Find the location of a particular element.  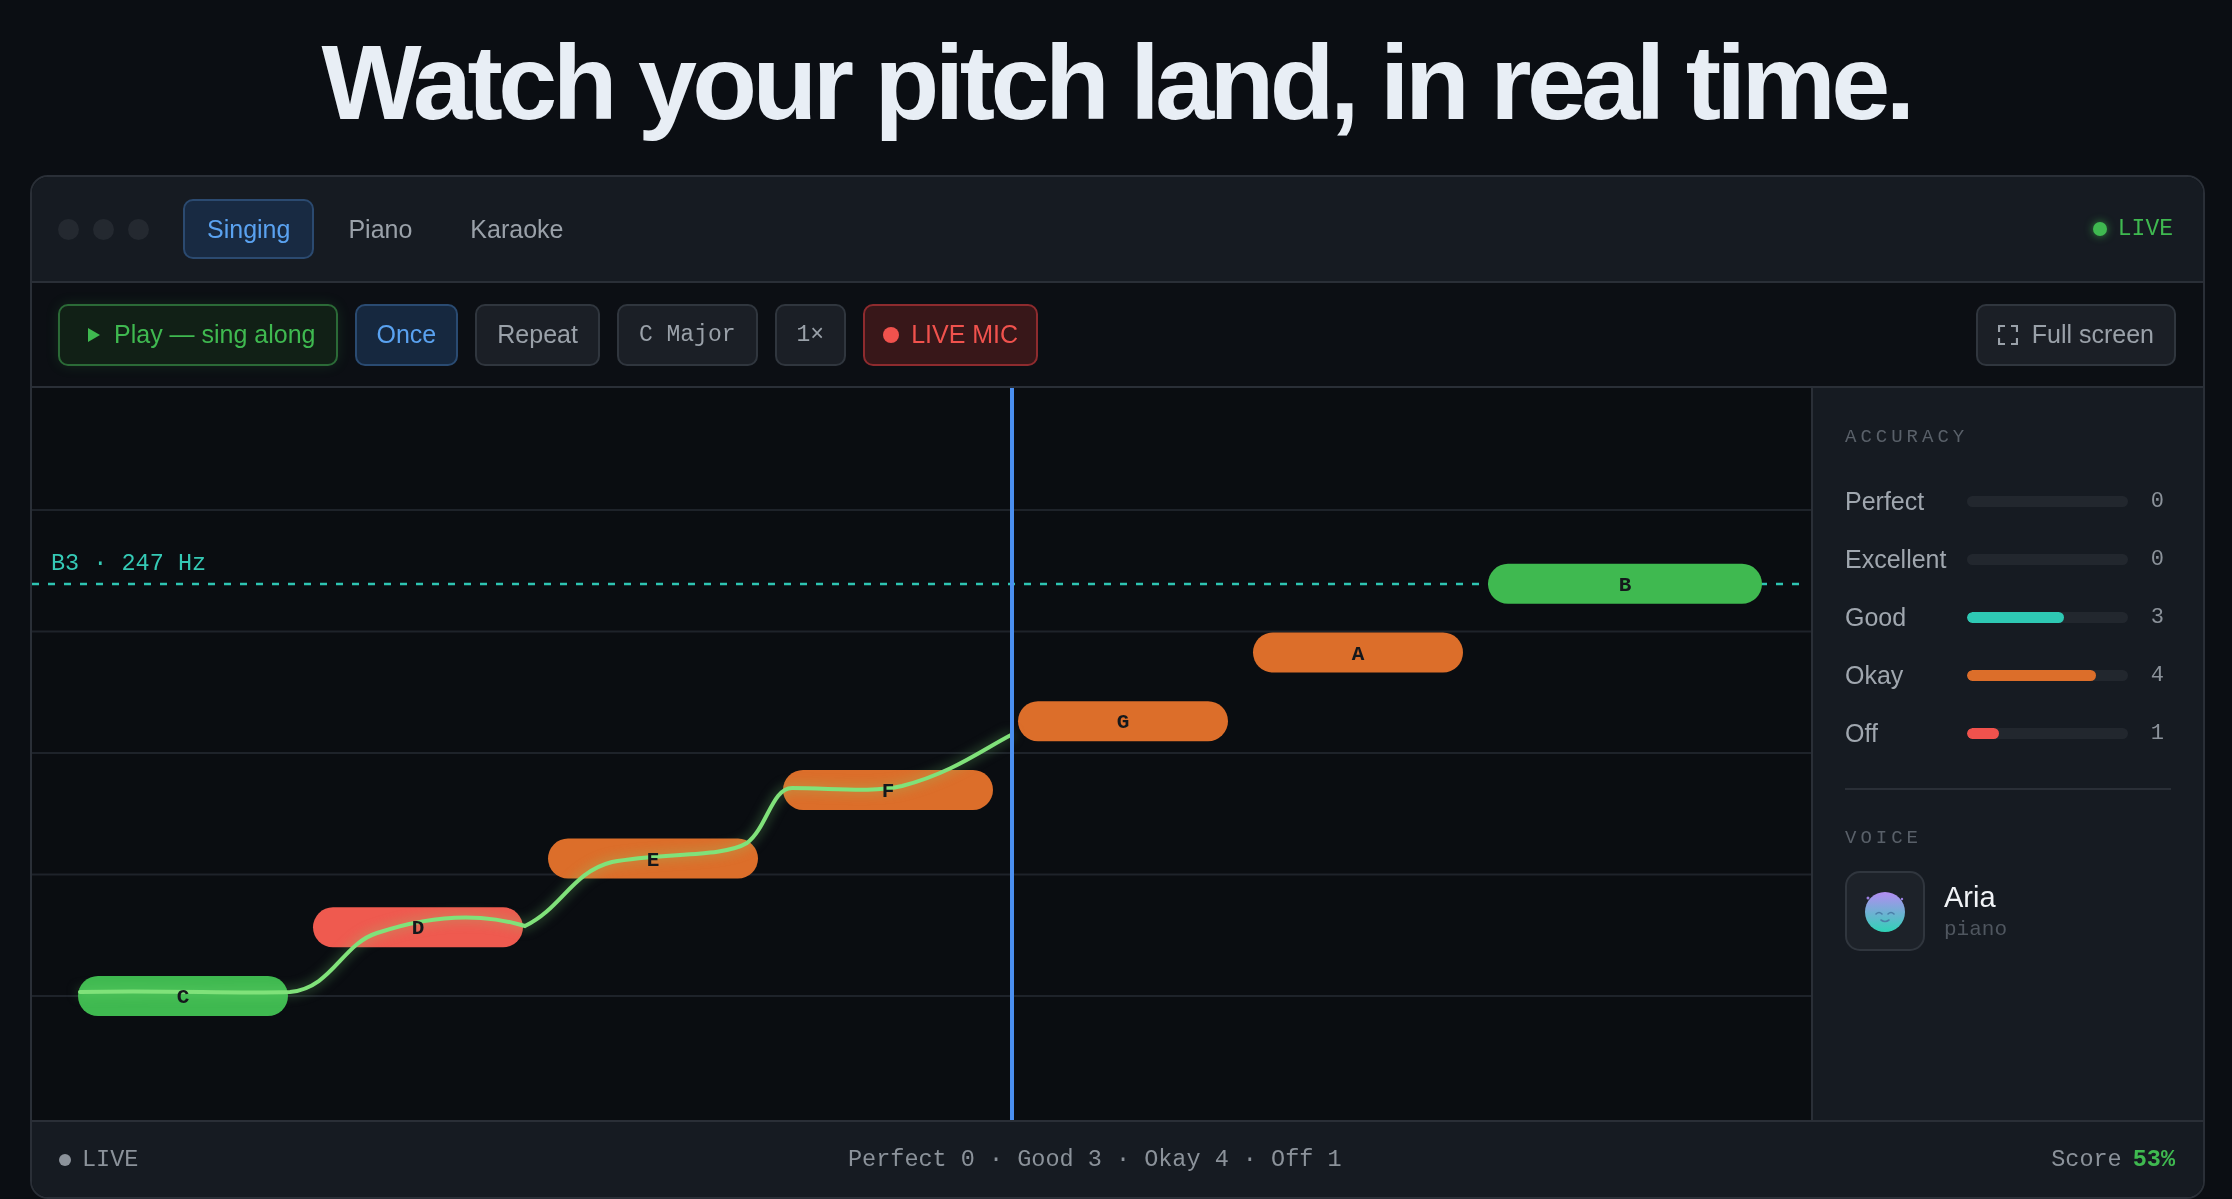

section-heading: VOICE is located at coordinates (1884, 838).